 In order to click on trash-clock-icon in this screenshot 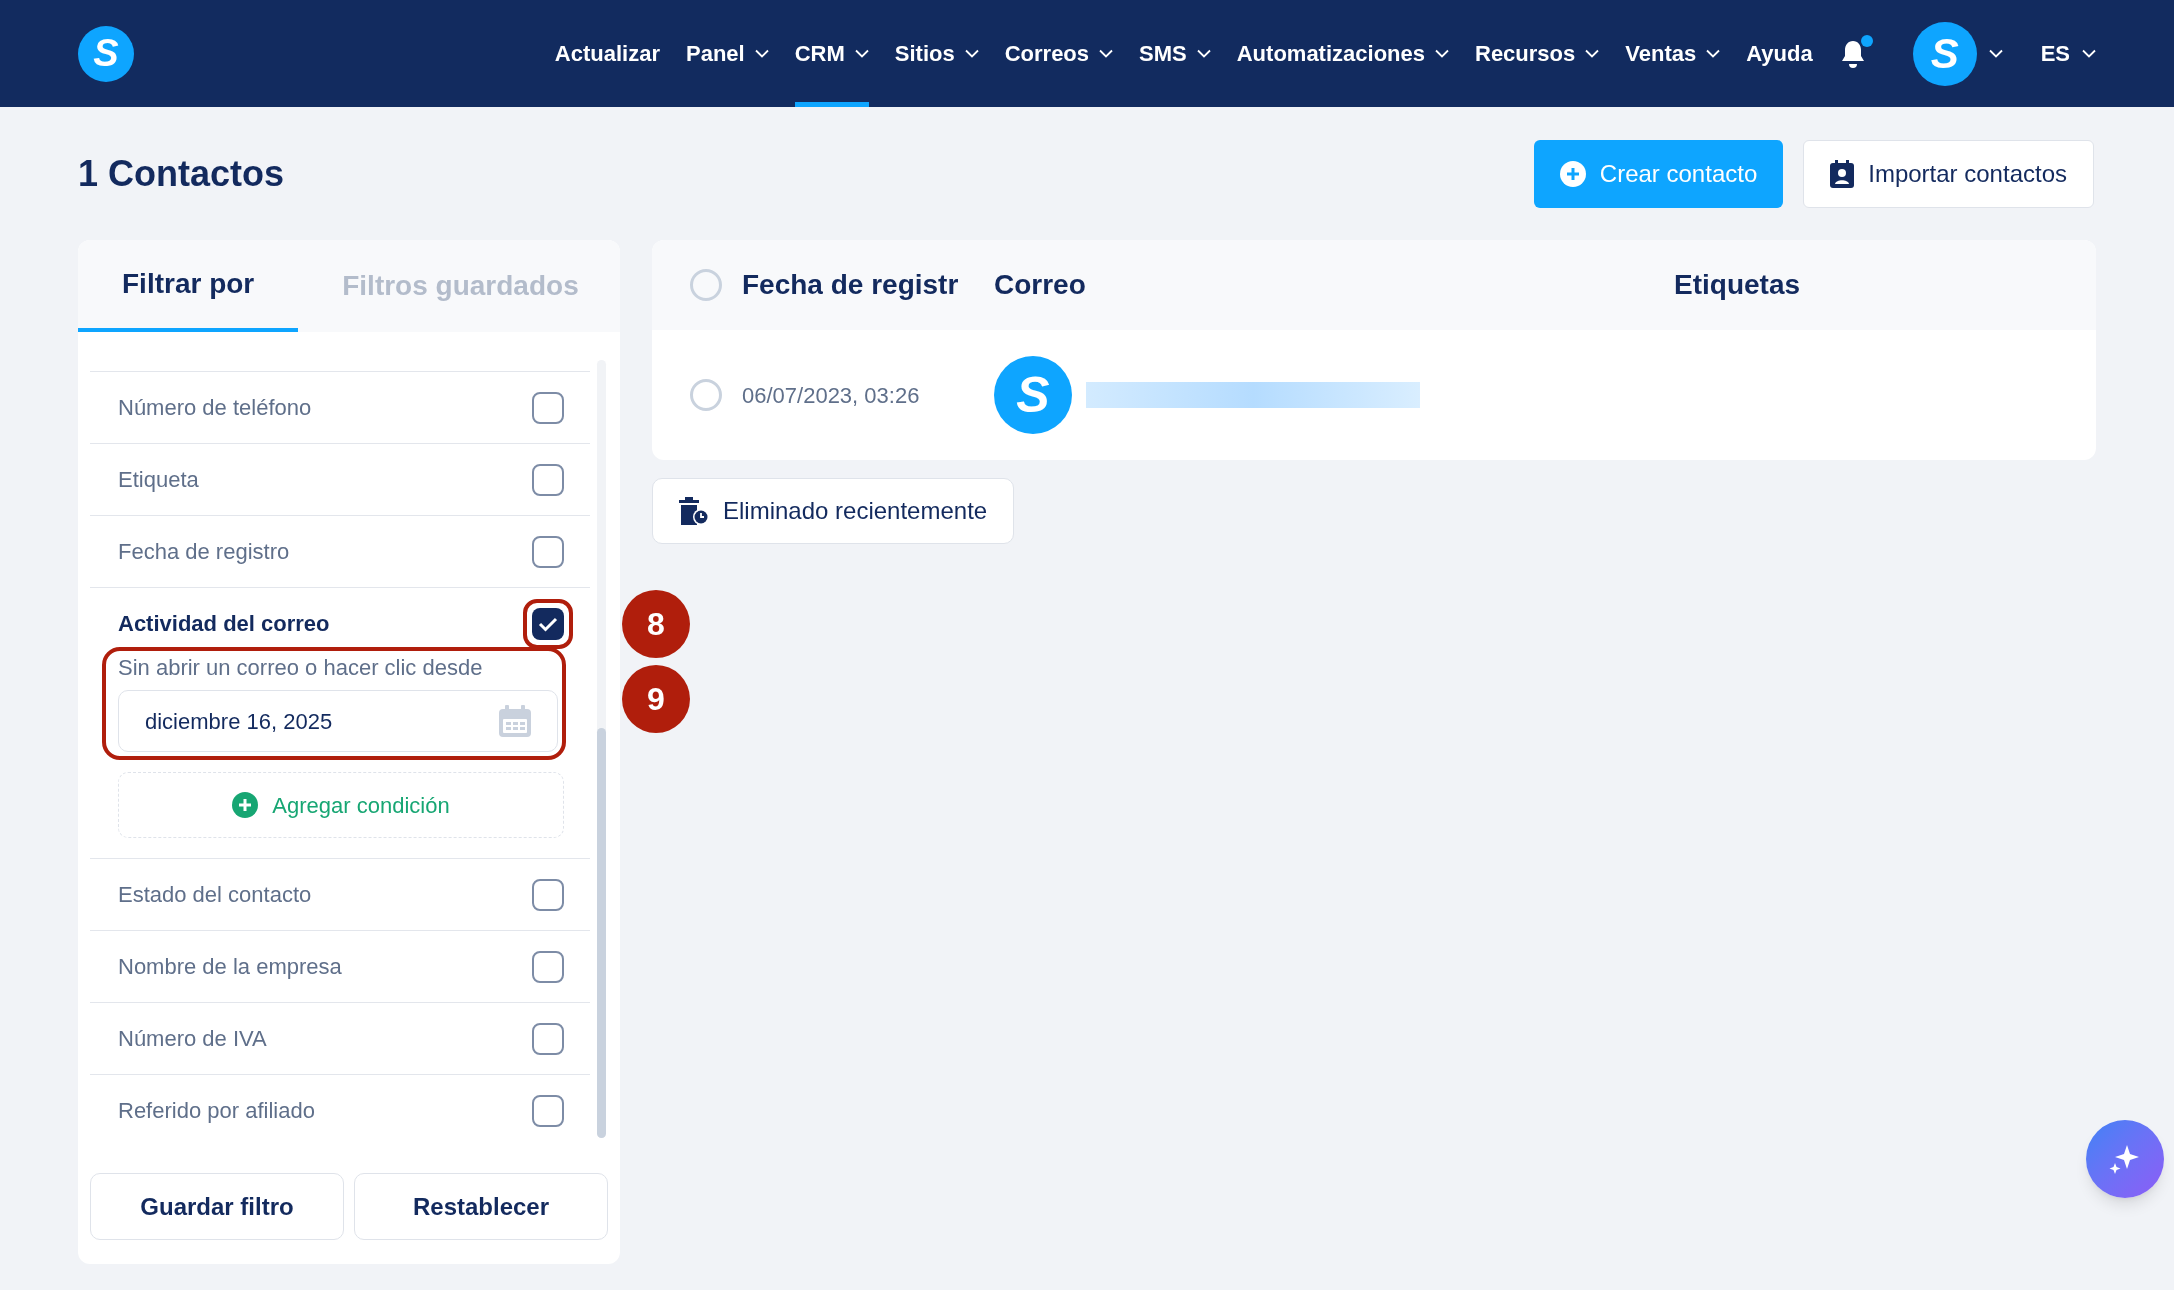, I will do `click(694, 511)`.